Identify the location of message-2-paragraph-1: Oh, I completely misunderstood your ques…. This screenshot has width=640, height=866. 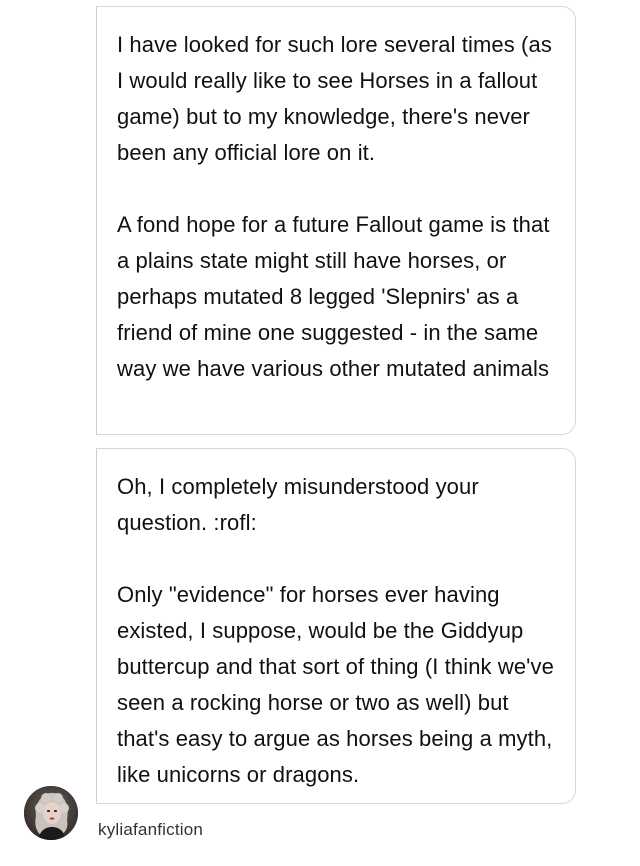
(298, 504).